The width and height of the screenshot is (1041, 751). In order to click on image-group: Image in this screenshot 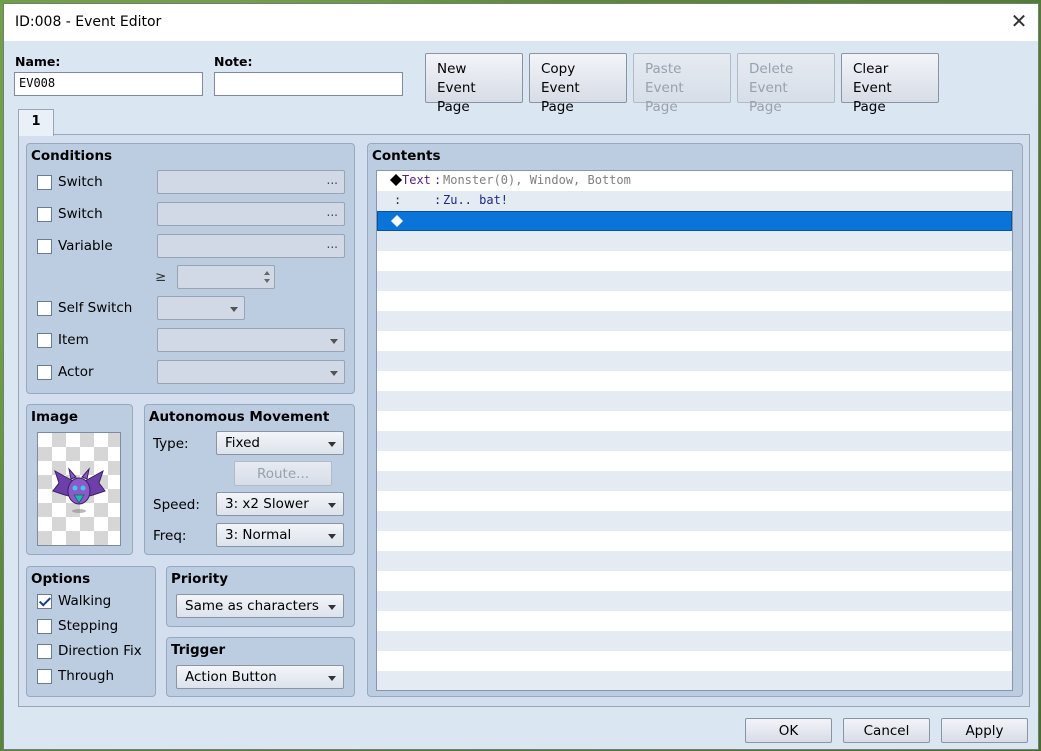, I will do `click(79, 479)`.